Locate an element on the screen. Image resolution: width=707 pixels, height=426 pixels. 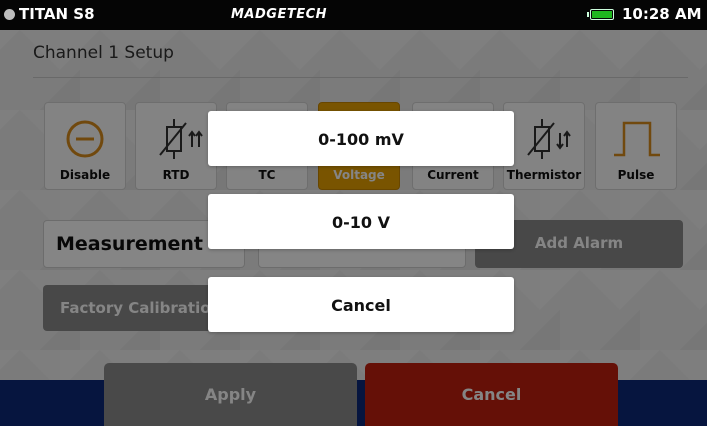
popup-cancel-button: Cancel is located at coordinates (361, 304).